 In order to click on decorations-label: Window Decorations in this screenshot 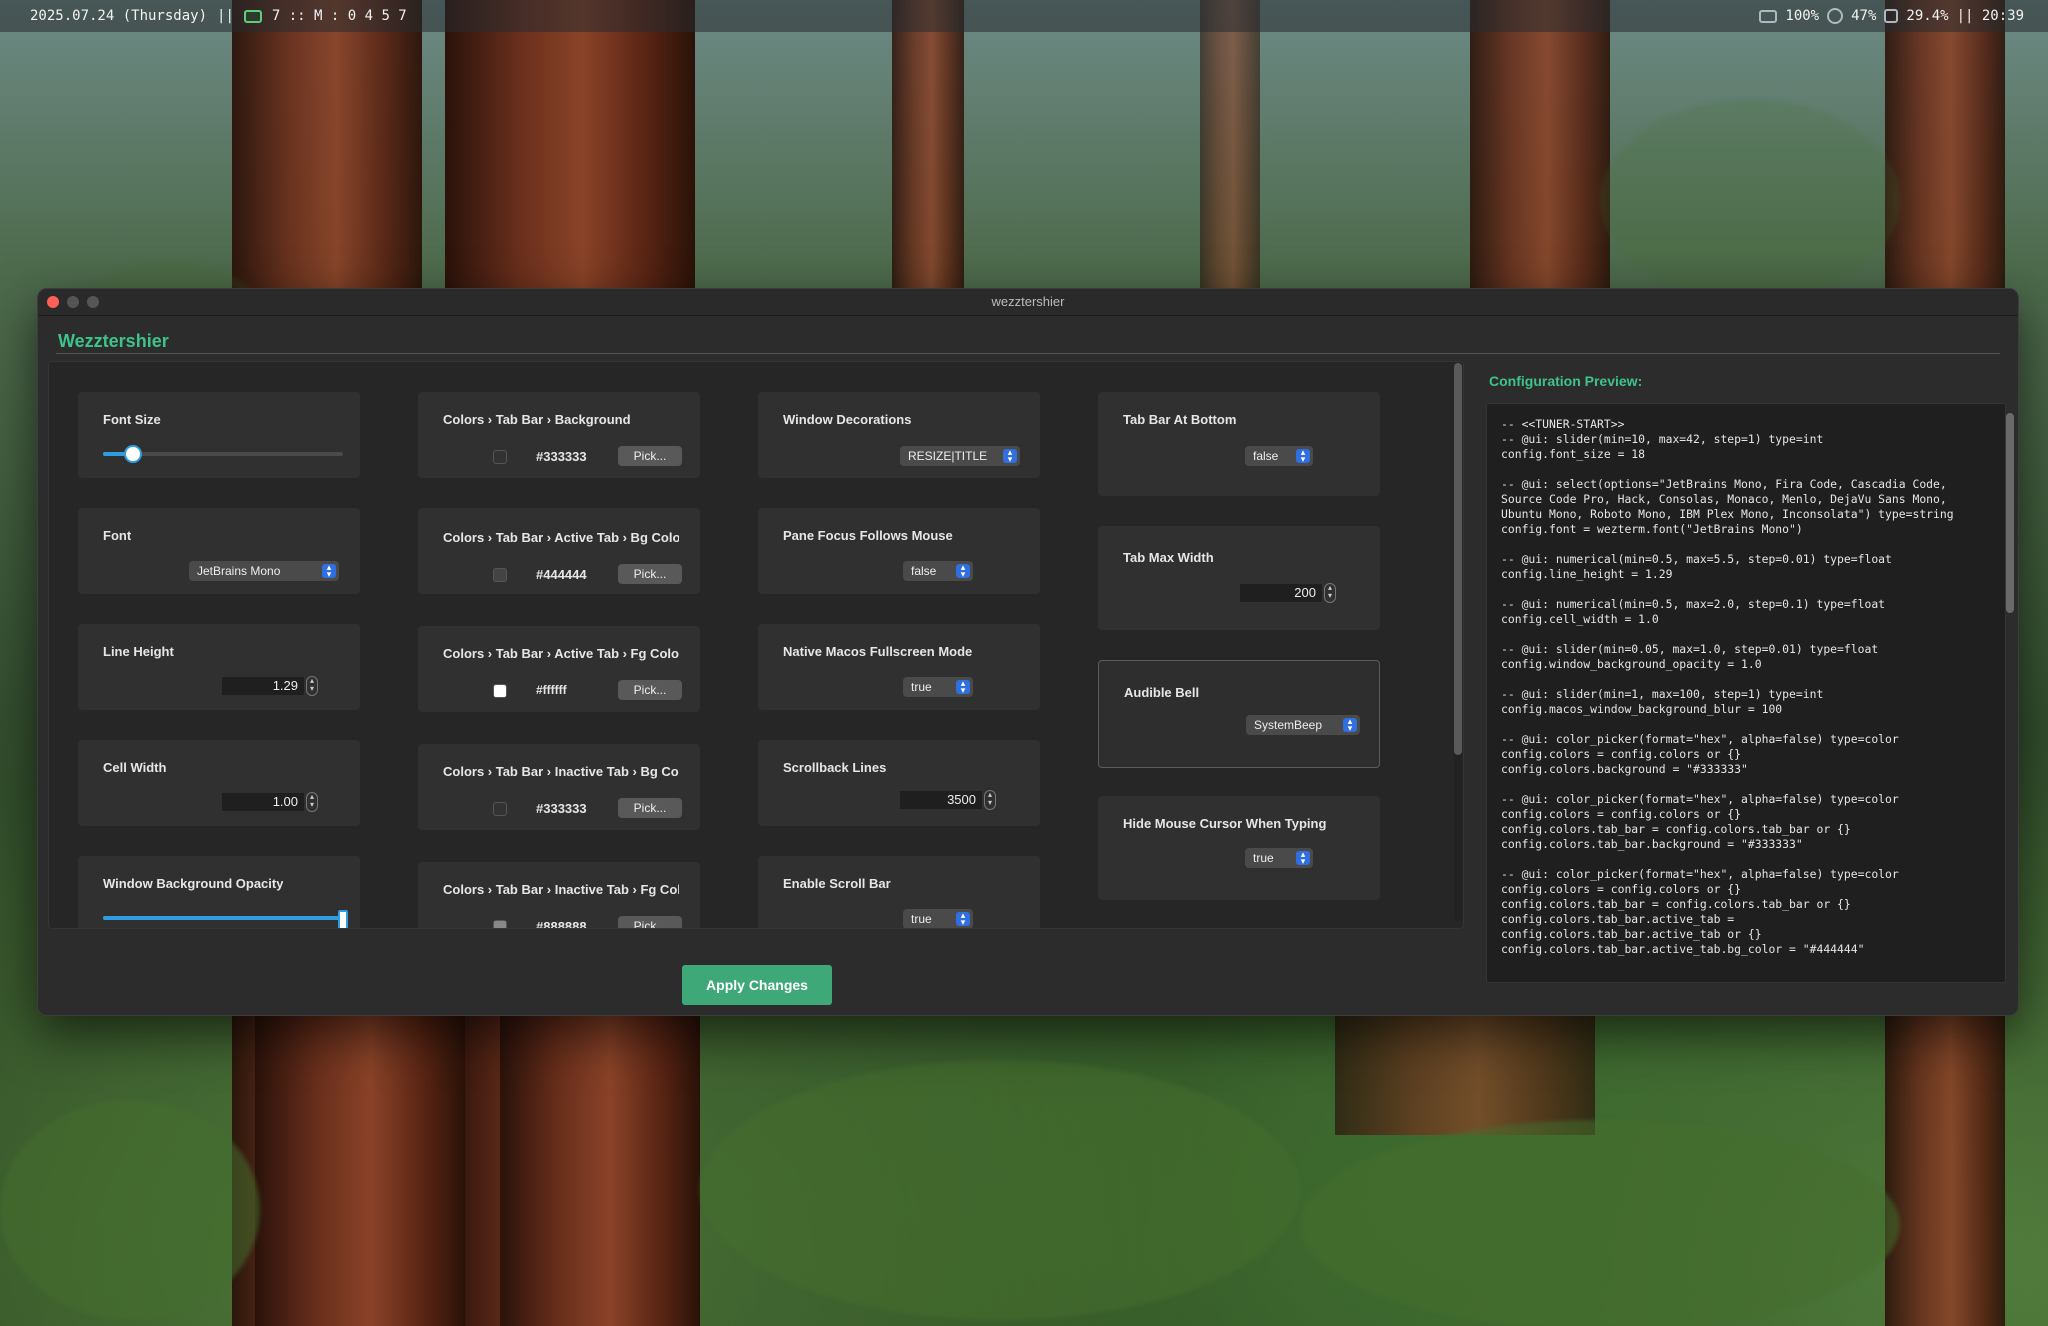, I will do `click(847, 419)`.